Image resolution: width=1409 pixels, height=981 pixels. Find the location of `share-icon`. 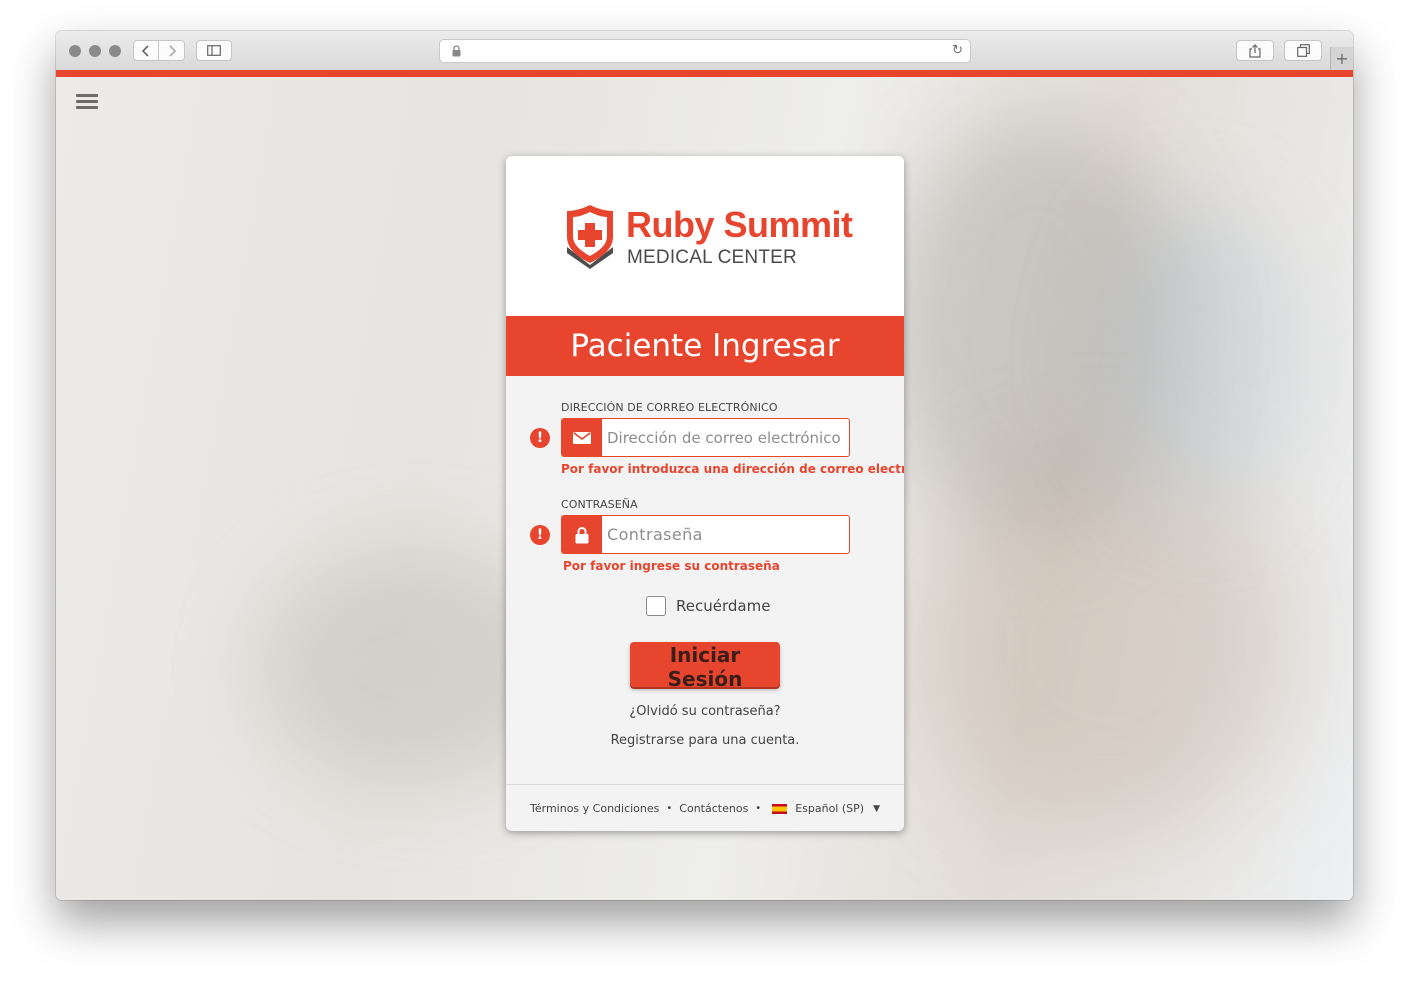

share-icon is located at coordinates (1255, 50).